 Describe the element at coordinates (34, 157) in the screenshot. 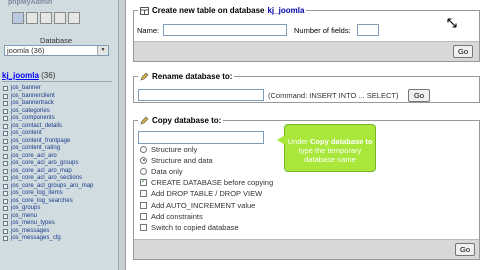

I see `table-name: jos_core_acl_aro` at that location.